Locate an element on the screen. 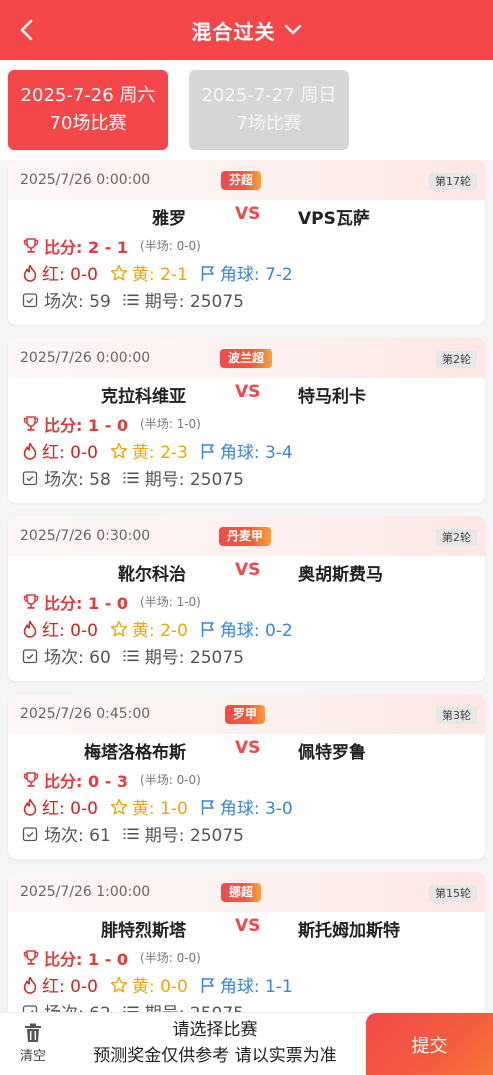 The width and height of the screenshot is (493, 1075). teams-row: 腓特烈斯塔 VS 斯托姆加斯特 is located at coordinates (246, 928).